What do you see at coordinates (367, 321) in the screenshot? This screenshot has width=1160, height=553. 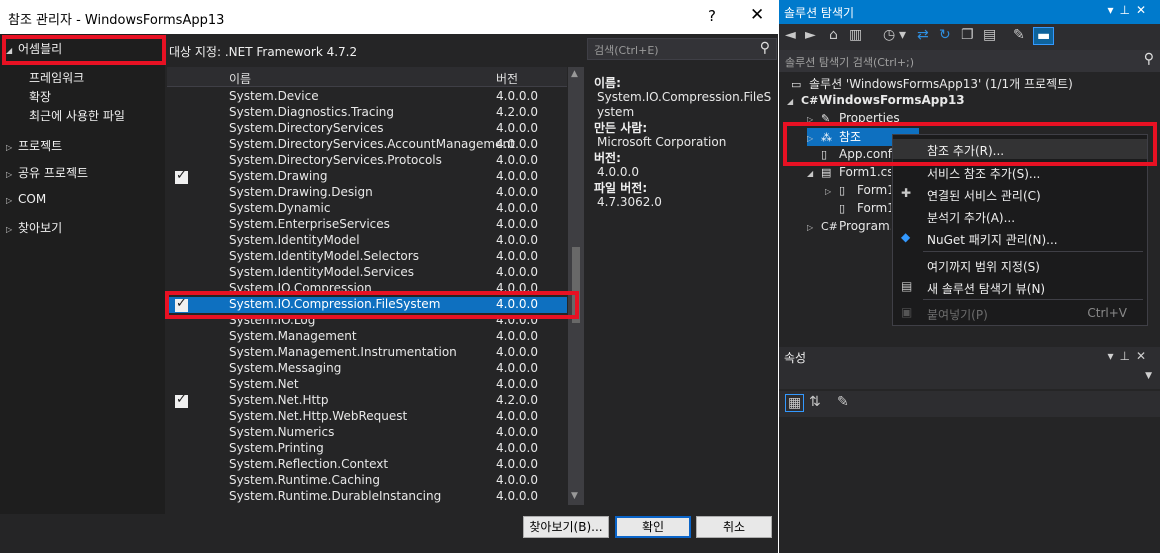 I see `assembly-row: System.IO.Log 4.0.0.0` at bounding box center [367, 321].